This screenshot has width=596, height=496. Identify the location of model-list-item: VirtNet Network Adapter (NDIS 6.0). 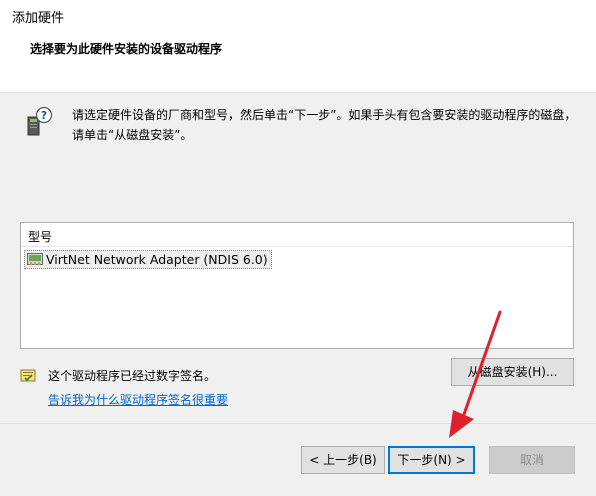
(148, 259).